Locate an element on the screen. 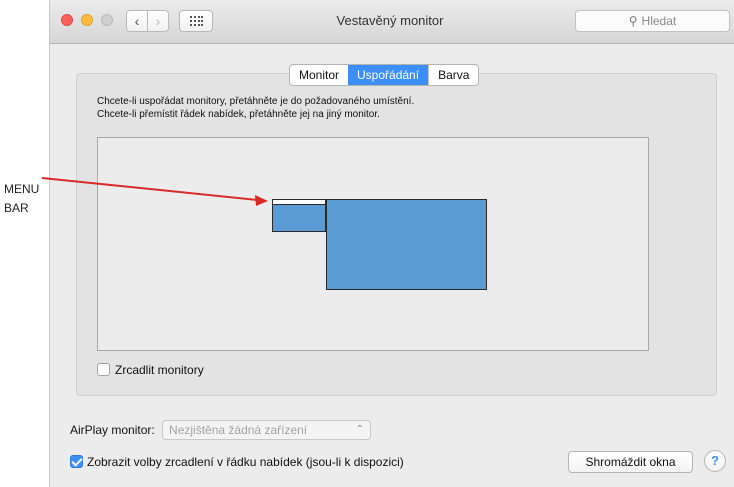  search-field: ⚲ Hledat is located at coordinates (652, 21).